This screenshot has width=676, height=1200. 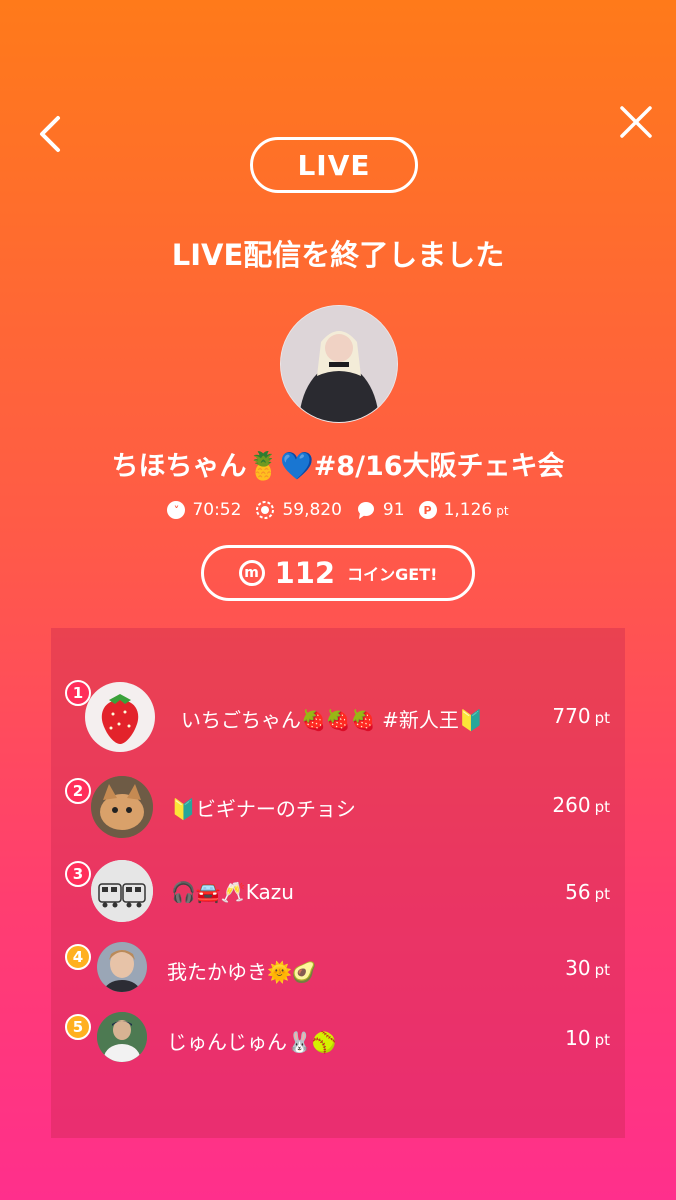 I want to click on rank-badge: 2, so click(x=78, y=791).